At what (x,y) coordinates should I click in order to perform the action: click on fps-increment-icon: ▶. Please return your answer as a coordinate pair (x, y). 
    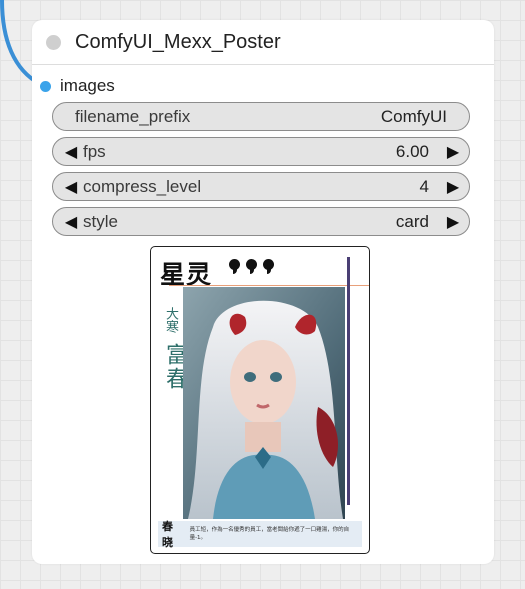
    Looking at the image, I should click on (453, 152).